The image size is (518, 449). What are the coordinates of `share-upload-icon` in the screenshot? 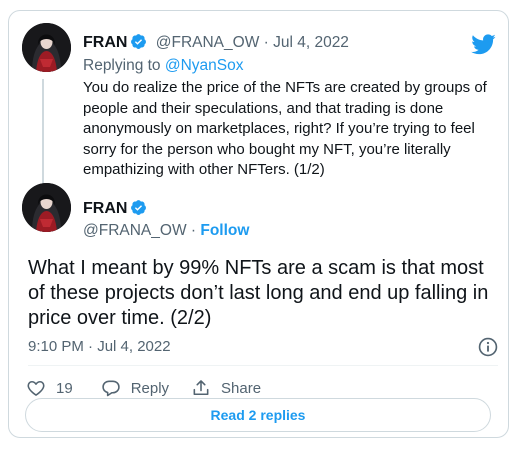 It's located at (201, 388).